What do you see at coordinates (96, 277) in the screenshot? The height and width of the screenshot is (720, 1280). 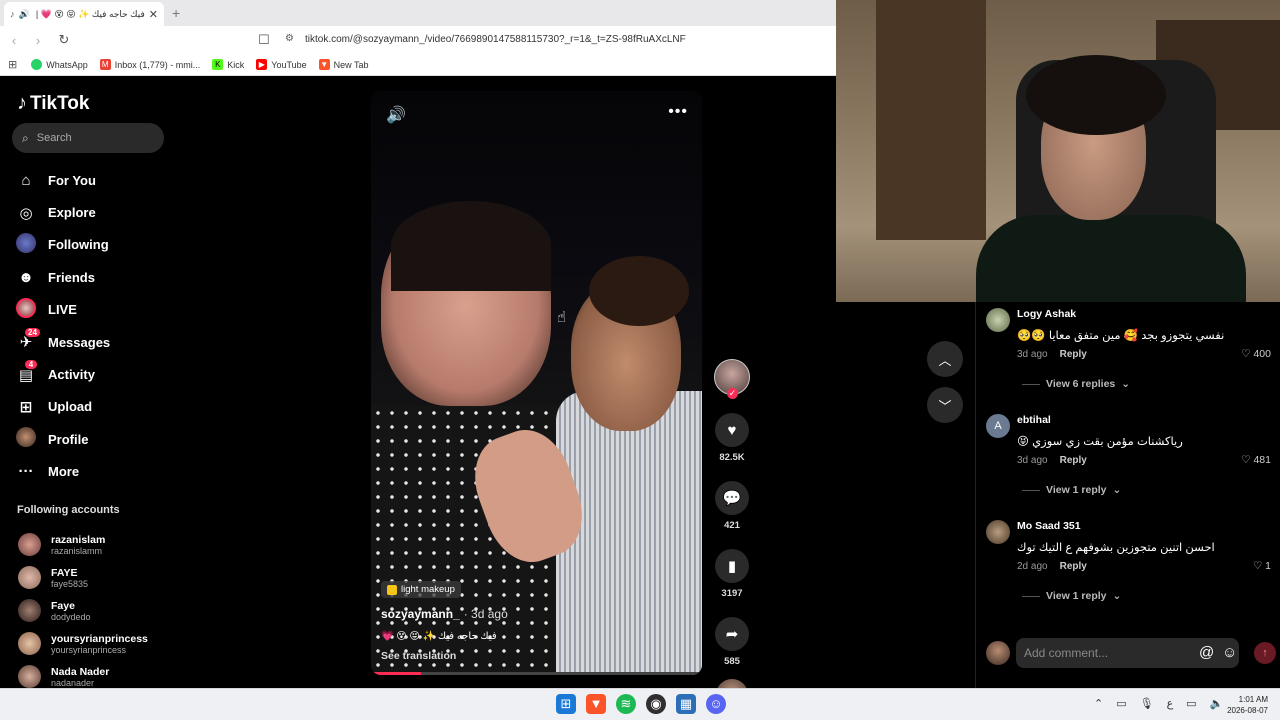 I see `sidebar-item-friends: ☻ Friends` at bounding box center [96, 277].